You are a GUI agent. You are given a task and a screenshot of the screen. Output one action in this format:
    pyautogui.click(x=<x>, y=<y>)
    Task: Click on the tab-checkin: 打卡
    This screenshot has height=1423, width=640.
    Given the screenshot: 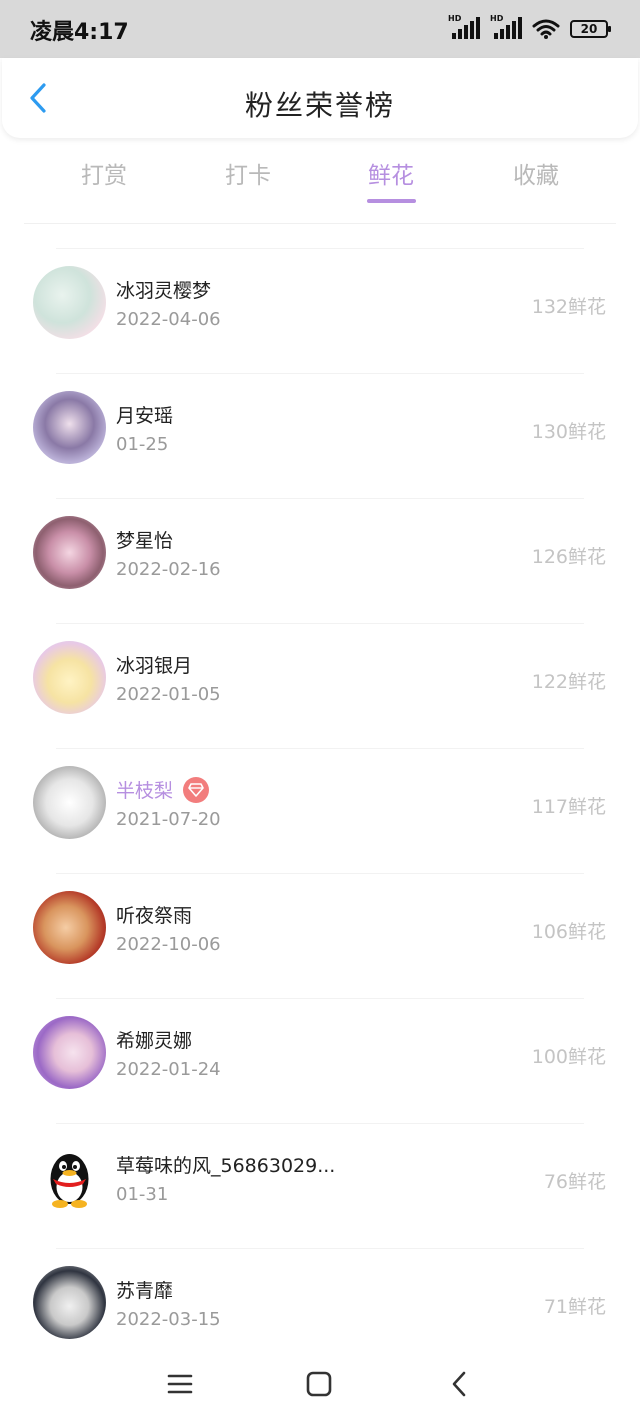 What is the action you would take?
    pyautogui.click(x=248, y=173)
    